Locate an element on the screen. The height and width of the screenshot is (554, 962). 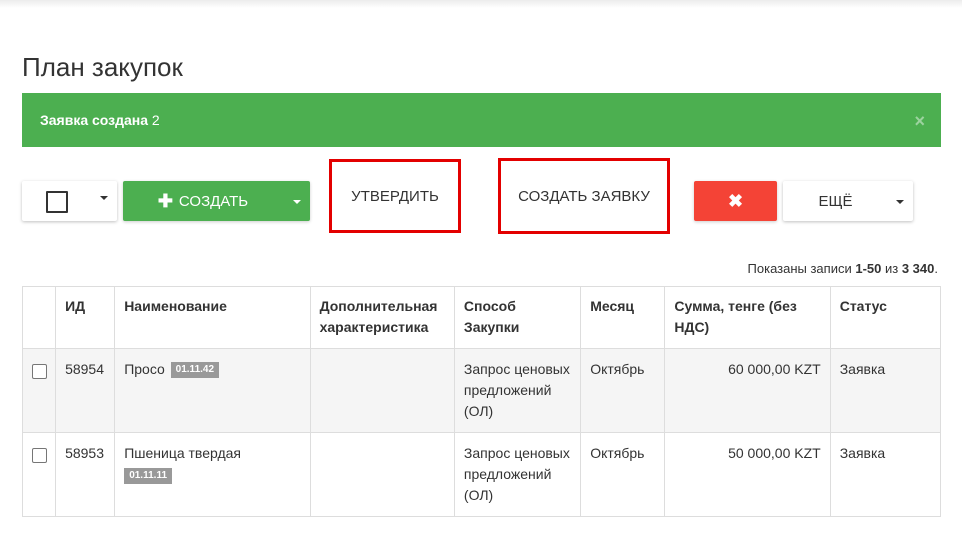
create-button: ✚ СОЗДАТЬ is located at coordinates (203, 201).